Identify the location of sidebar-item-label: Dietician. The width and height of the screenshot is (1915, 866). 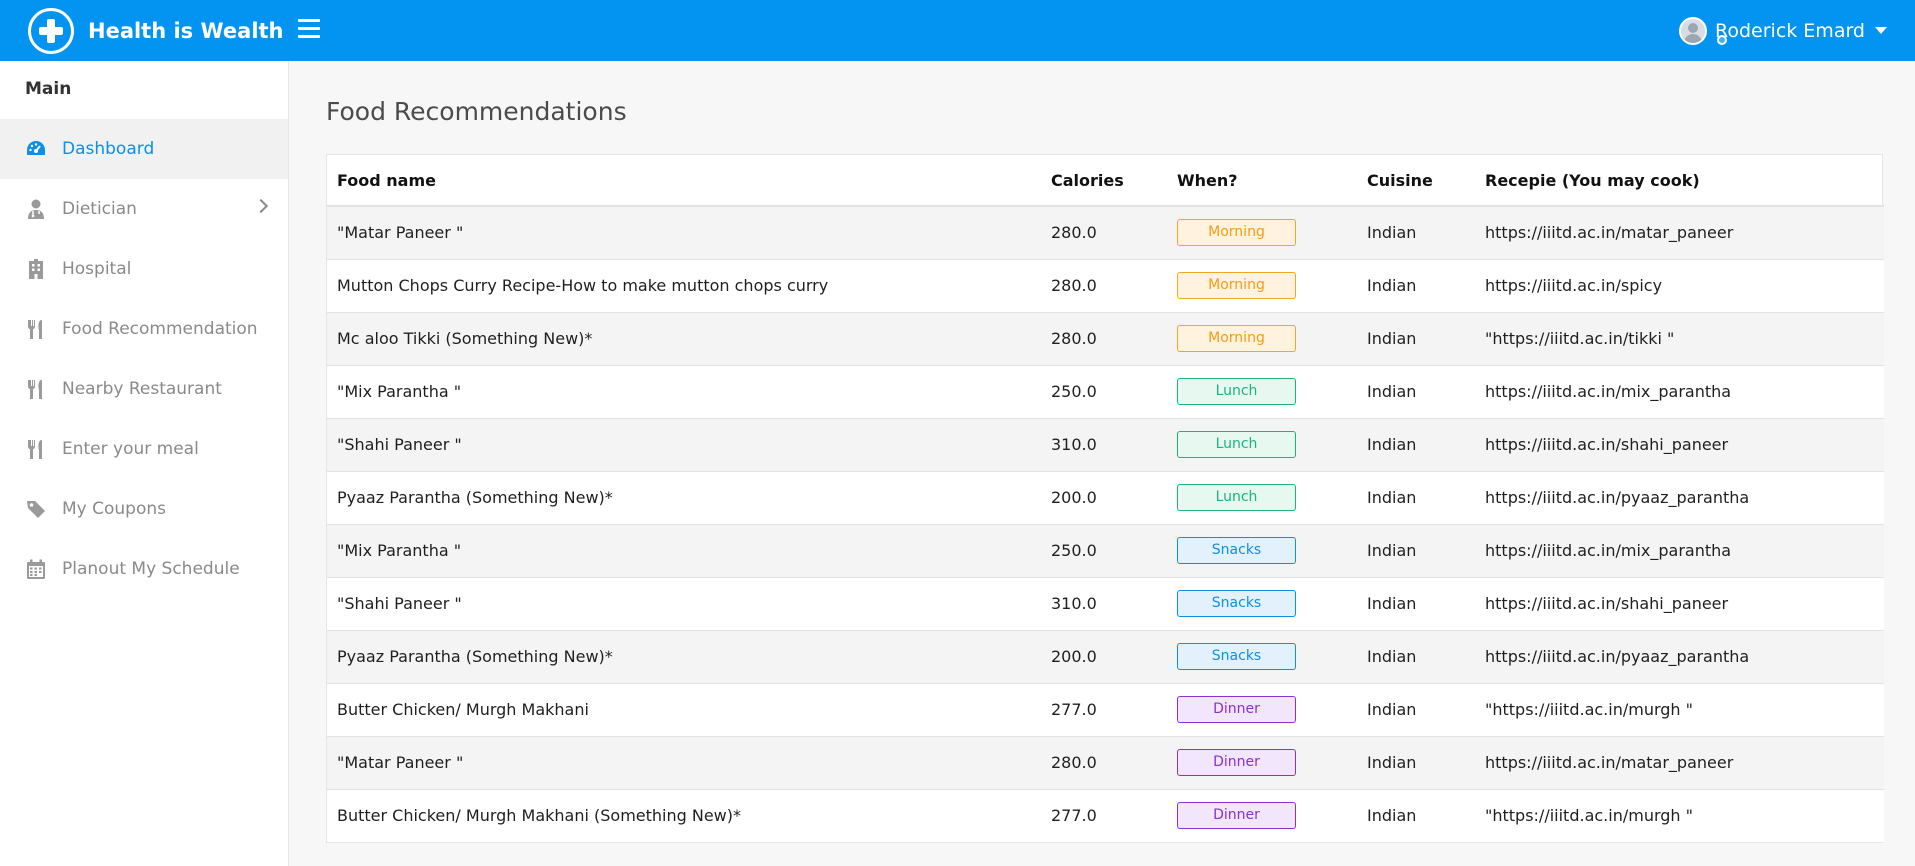
(99, 209).